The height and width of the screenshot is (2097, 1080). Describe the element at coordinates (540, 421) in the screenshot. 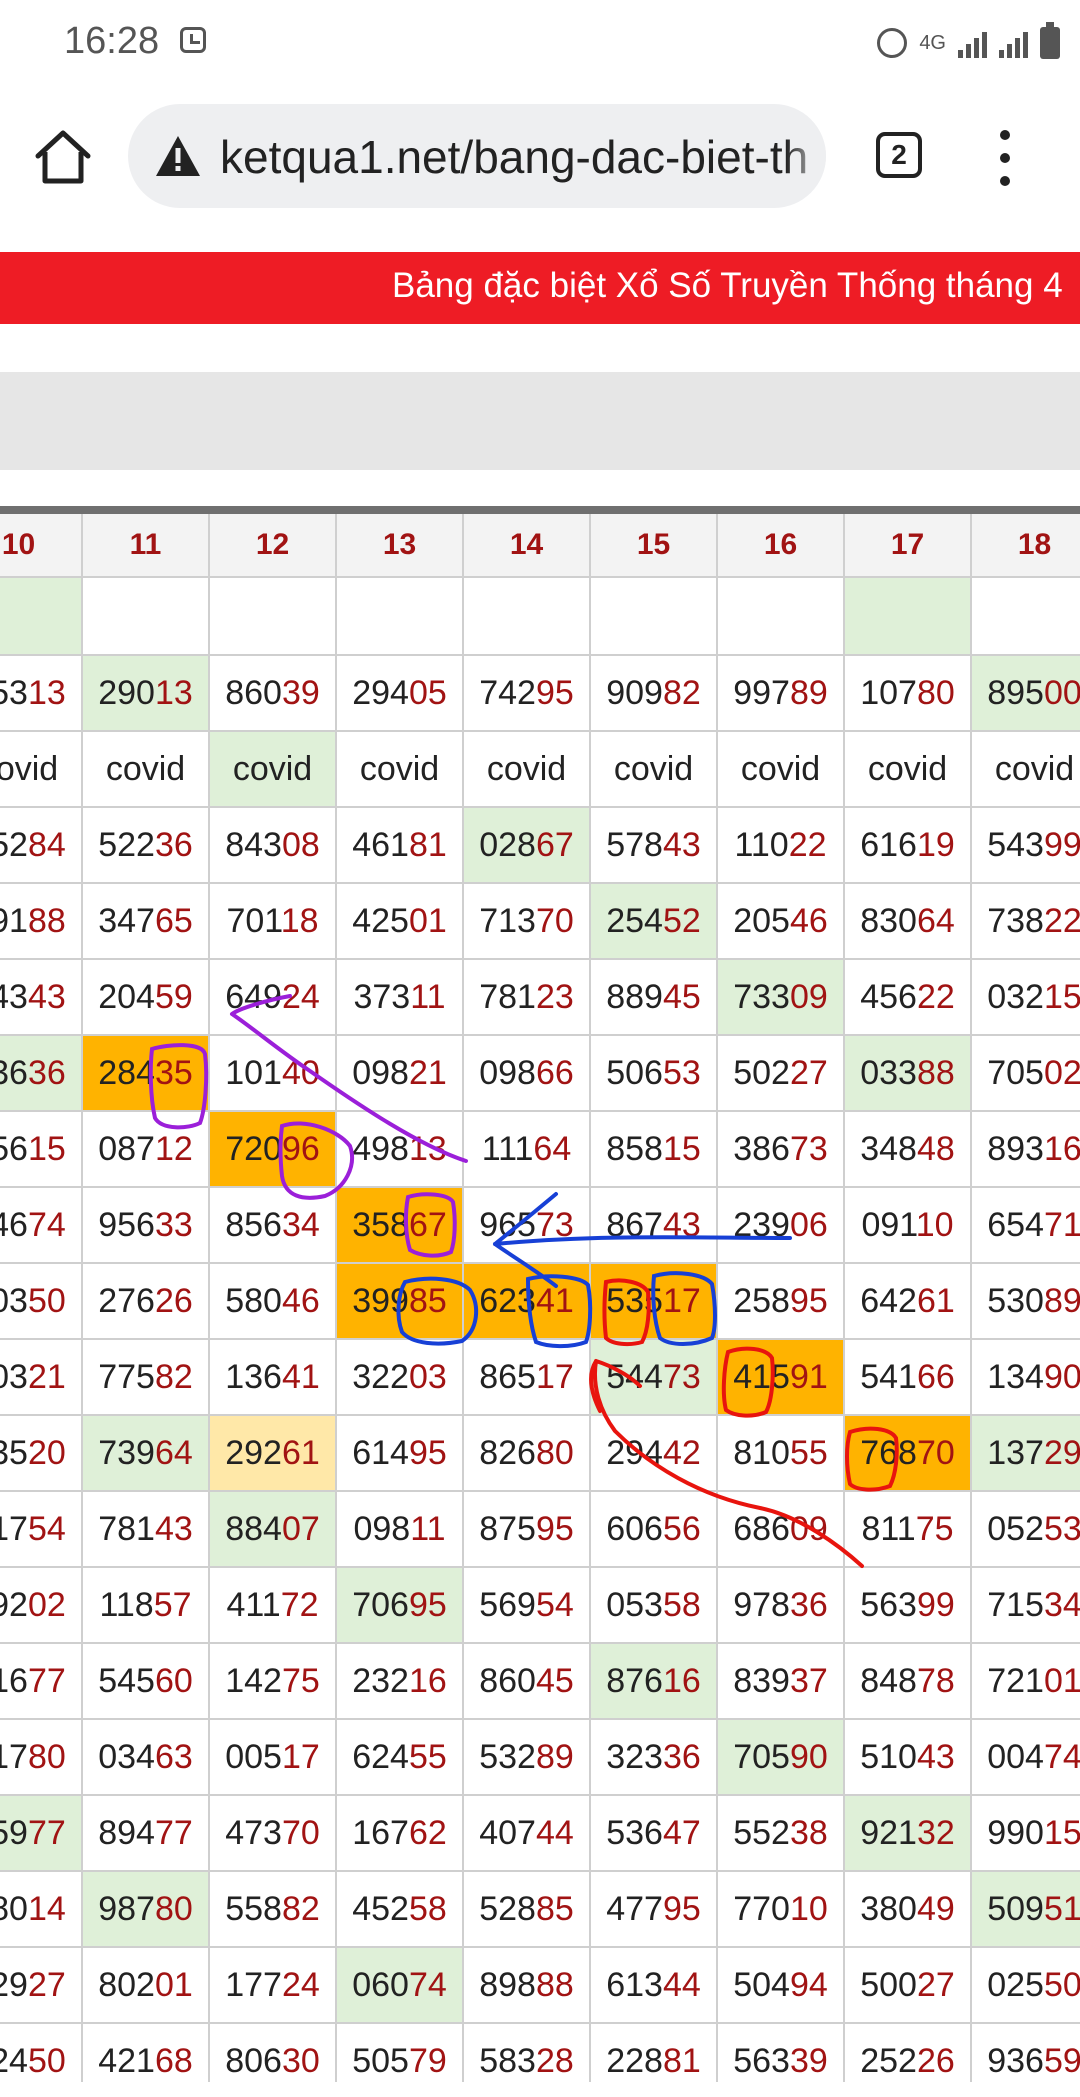

I see `ad-placeholder` at that location.